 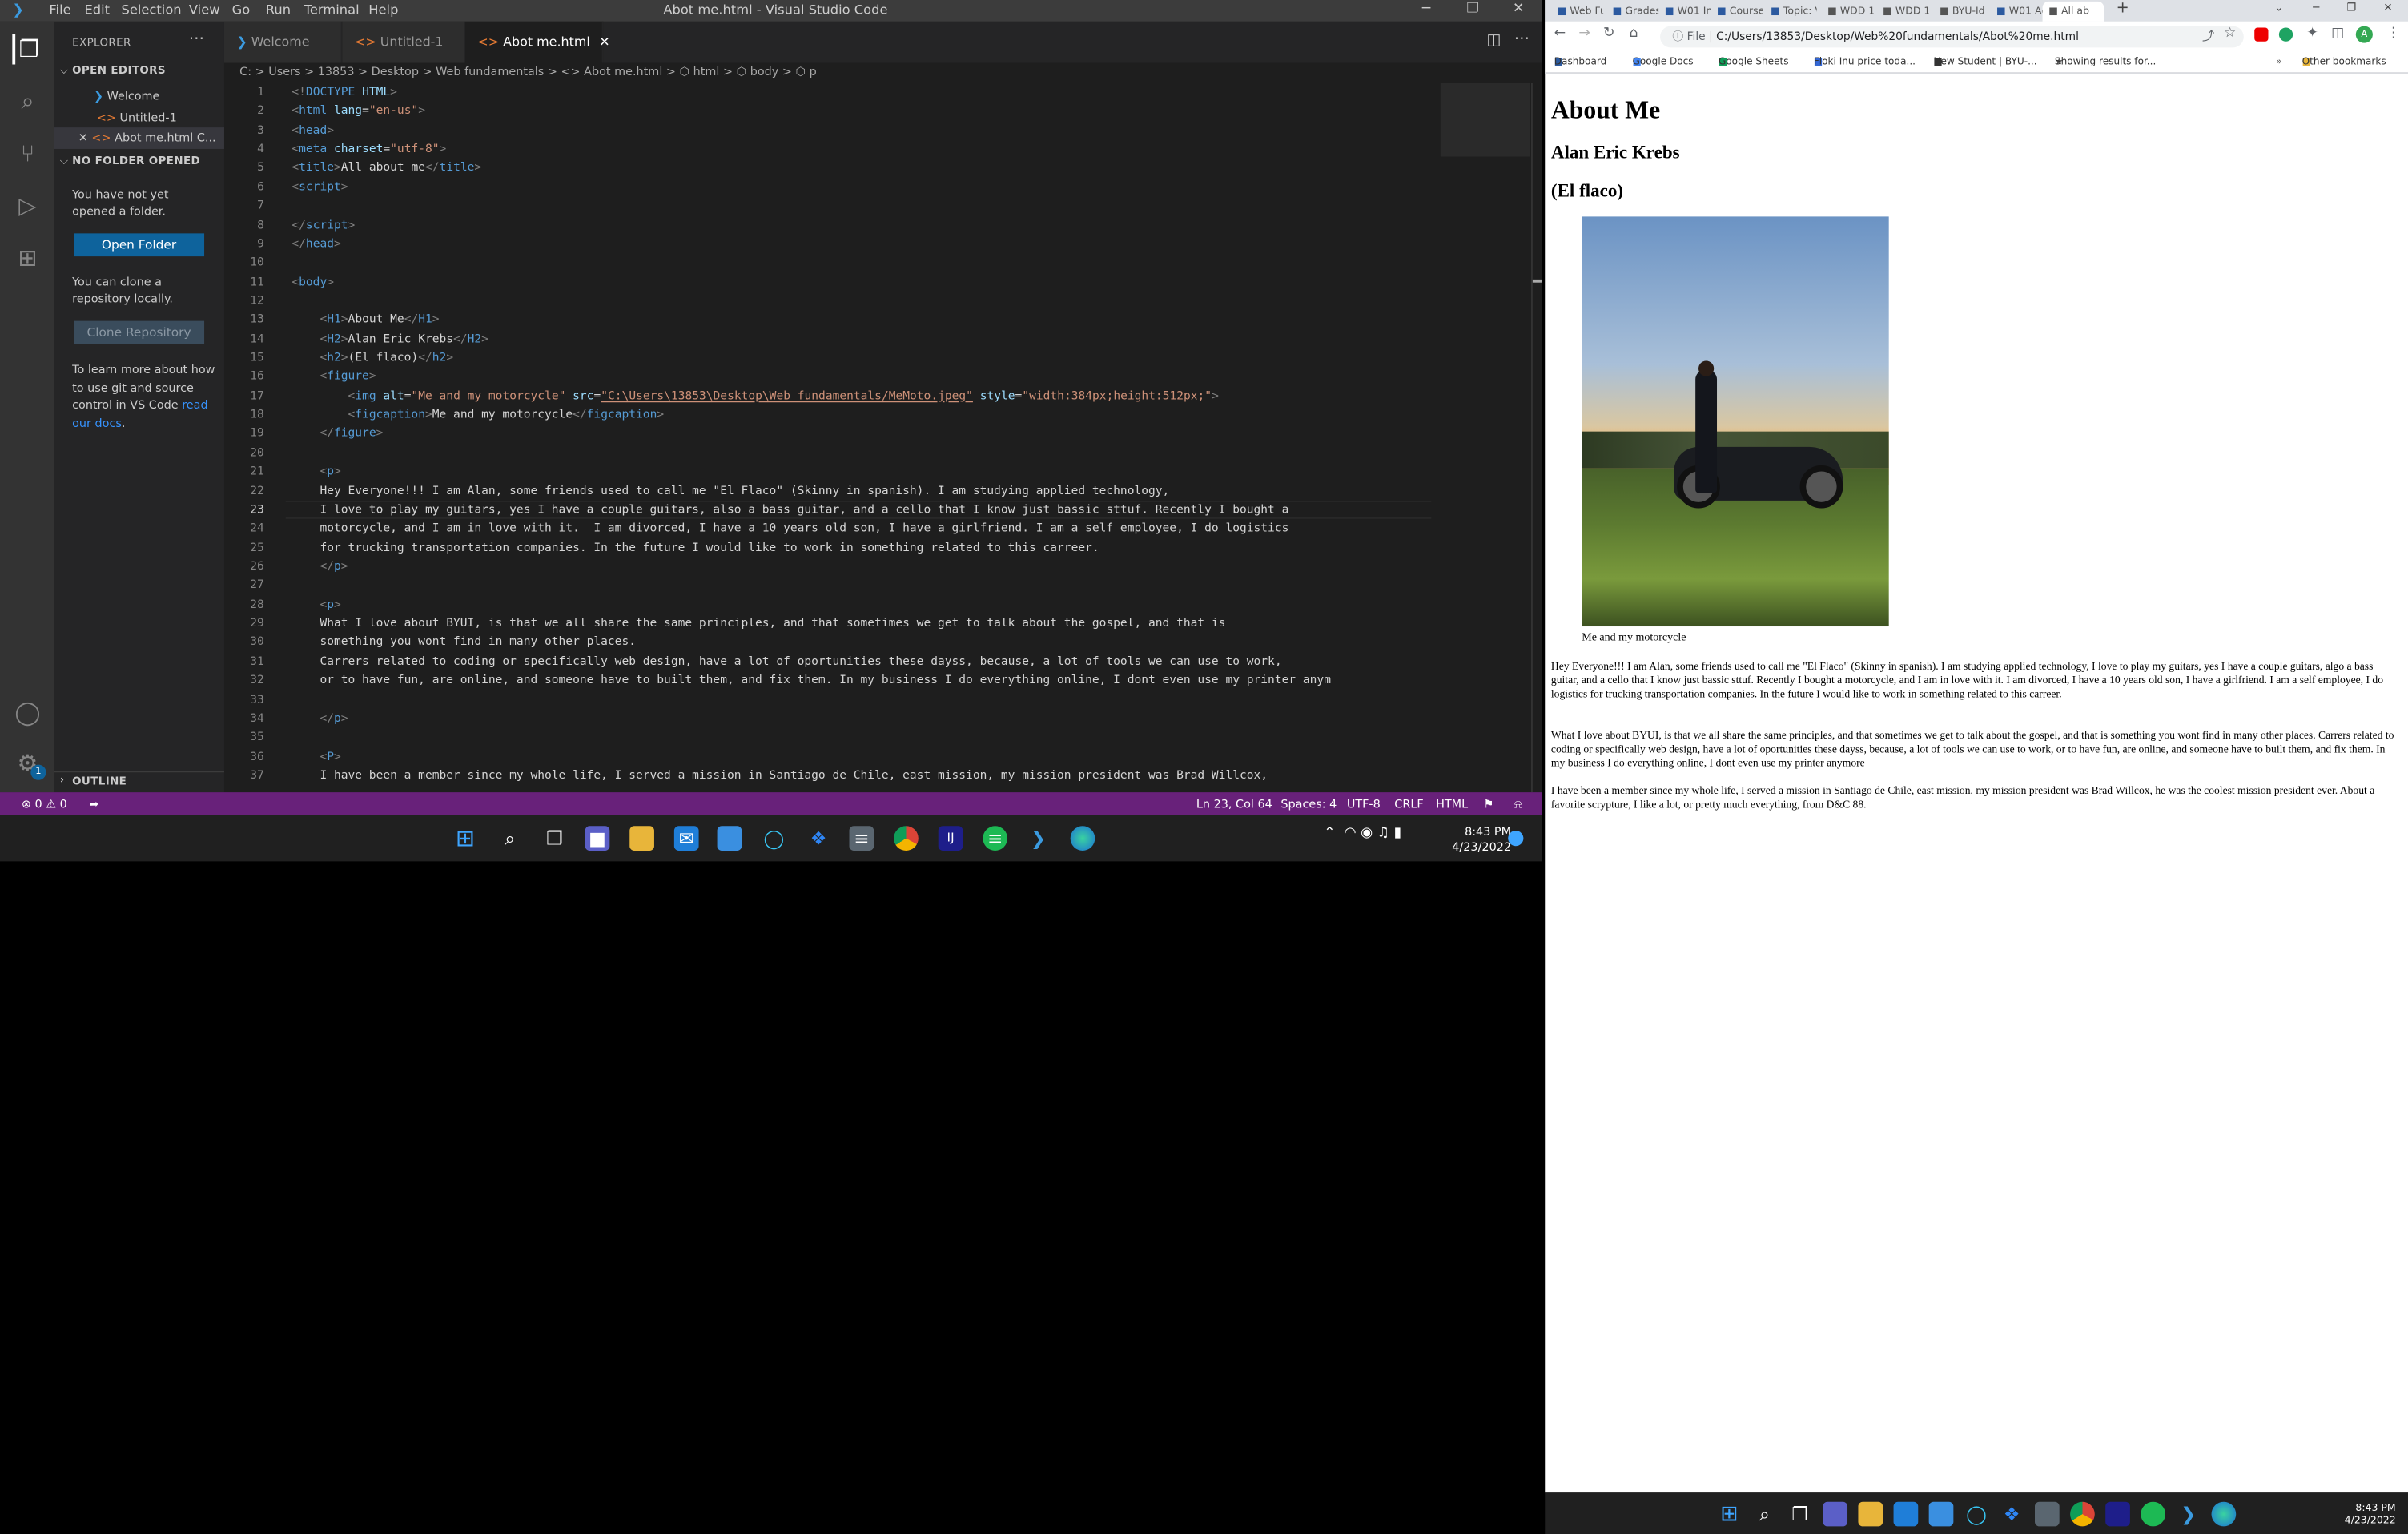 I want to click on avatar: A, so click(x=2364, y=34).